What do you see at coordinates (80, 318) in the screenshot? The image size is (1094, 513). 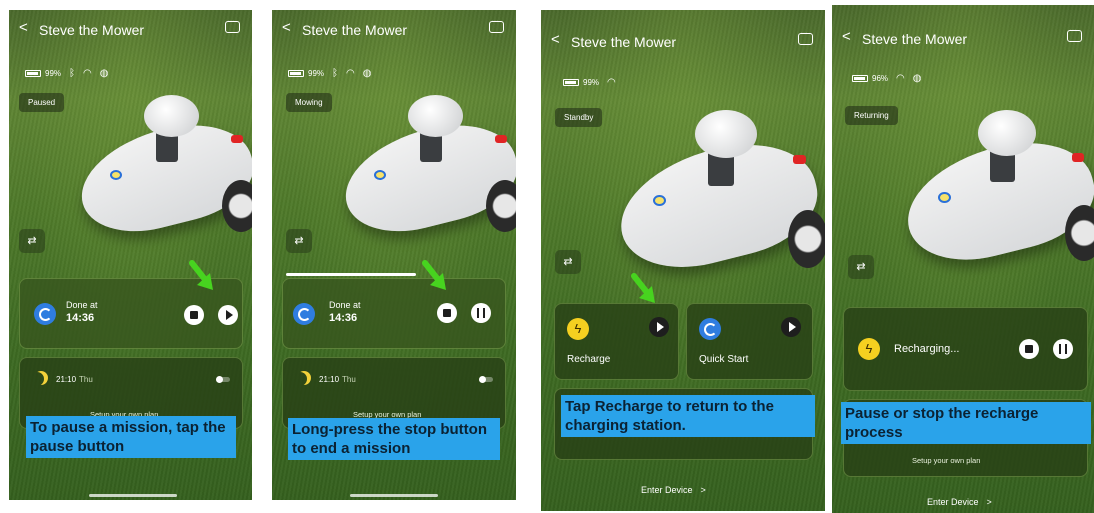 I see `task-time: 14:36` at bounding box center [80, 318].